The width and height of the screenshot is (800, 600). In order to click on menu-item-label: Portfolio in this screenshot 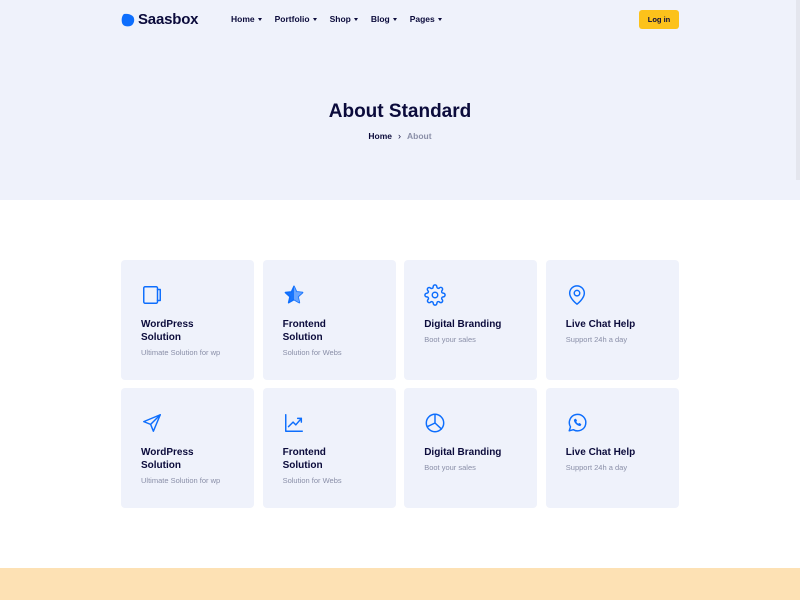, I will do `click(292, 19)`.